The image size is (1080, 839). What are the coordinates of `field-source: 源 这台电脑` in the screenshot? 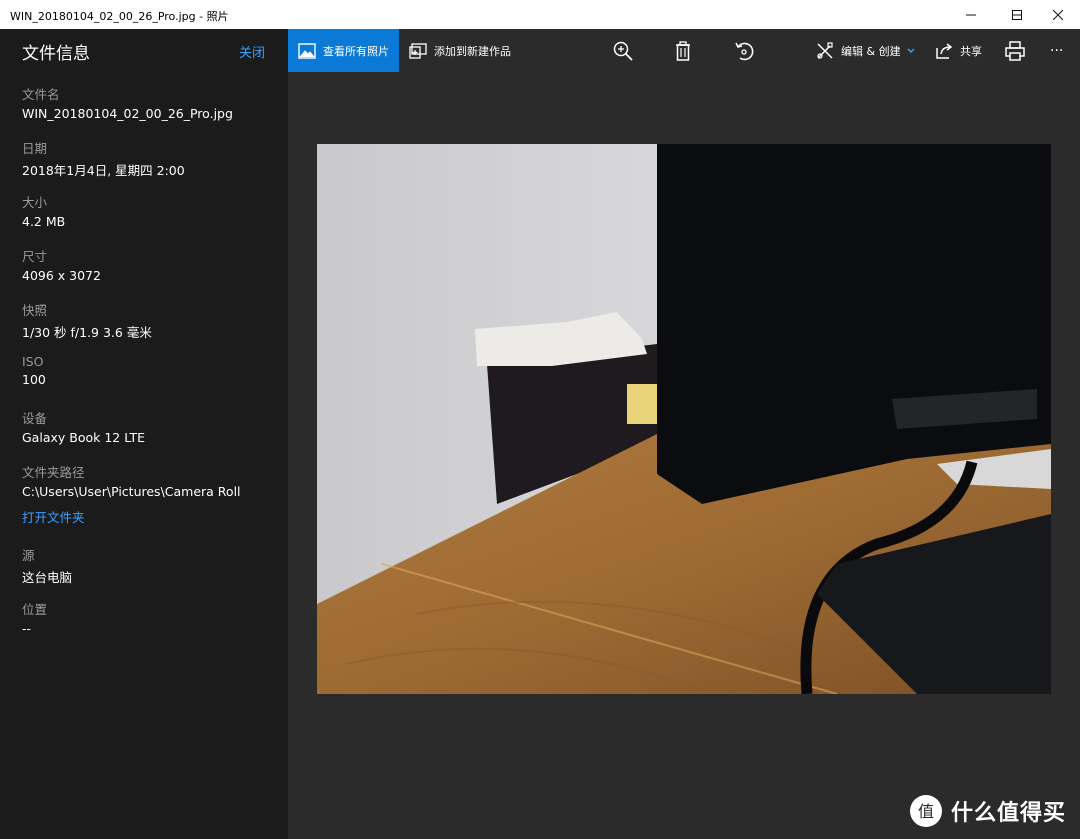 It's located at (47, 565).